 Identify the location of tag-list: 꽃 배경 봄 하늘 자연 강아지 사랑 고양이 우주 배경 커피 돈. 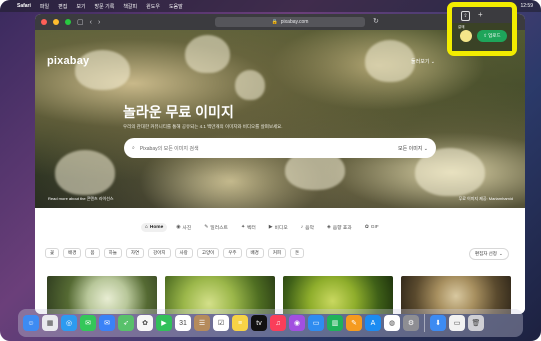
(175, 253).